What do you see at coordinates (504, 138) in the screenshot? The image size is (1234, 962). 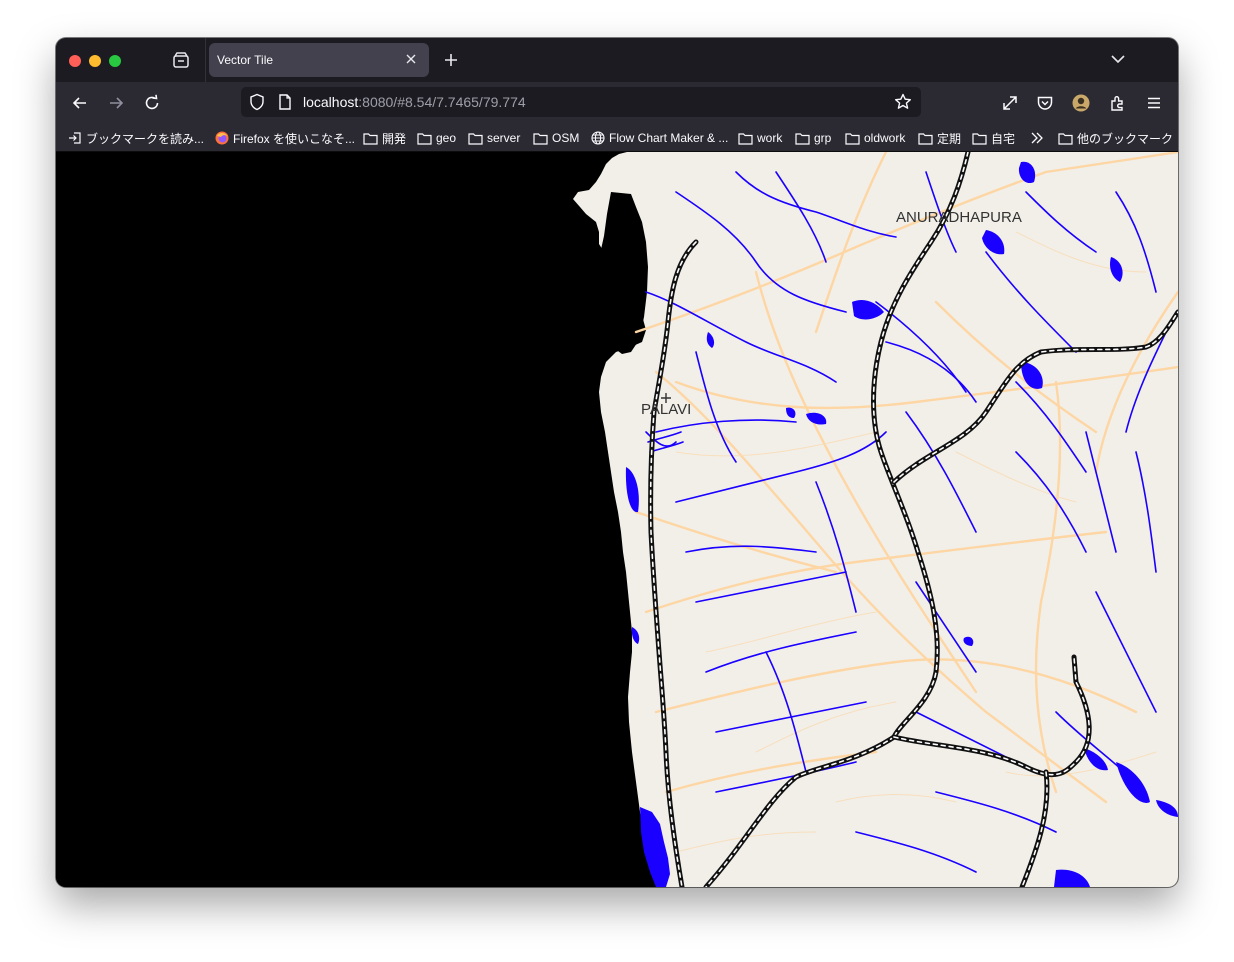 I see `bookmark-label: server` at bounding box center [504, 138].